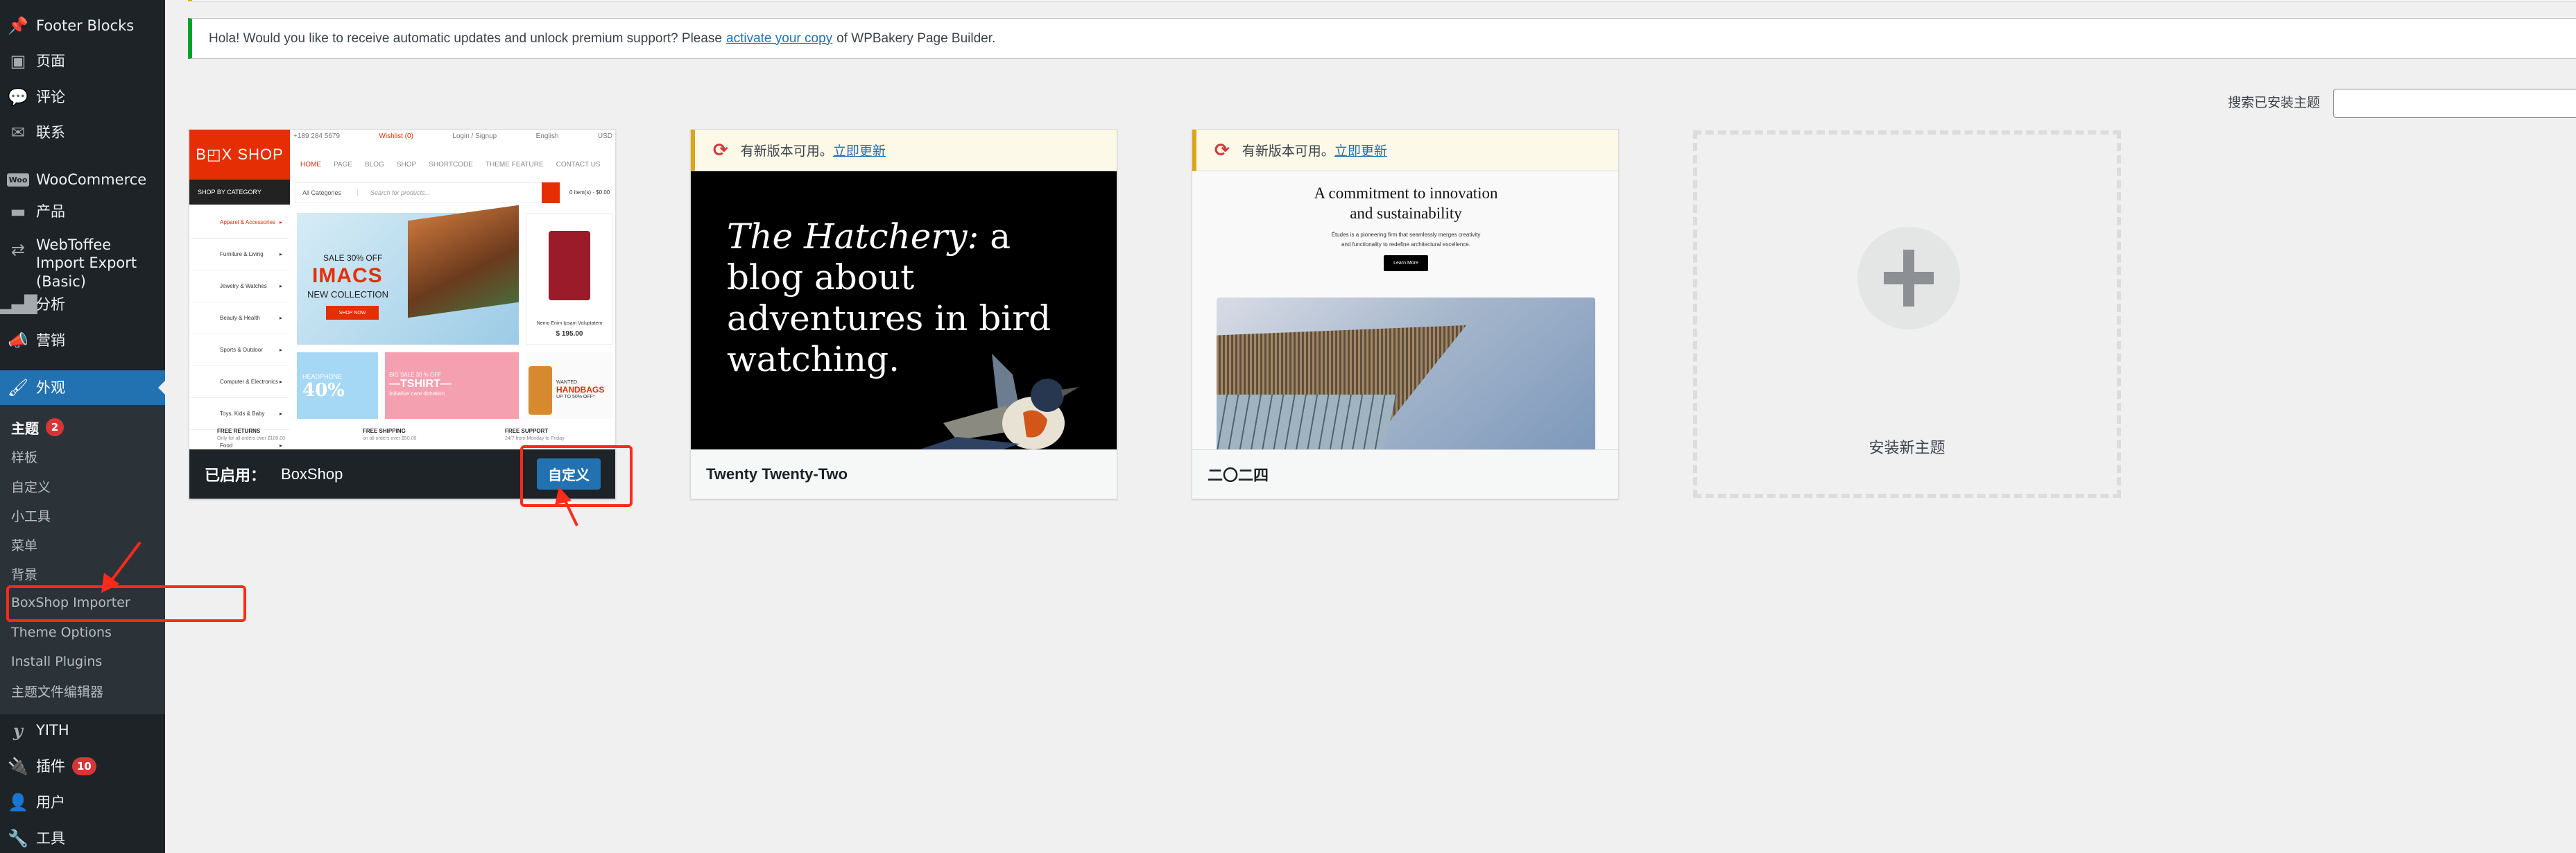 This screenshot has width=2576, height=853. What do you see at coordinates (2454, 103) in the screenshot?
I see `search-themes-input` at bounding box center [2454, 103].